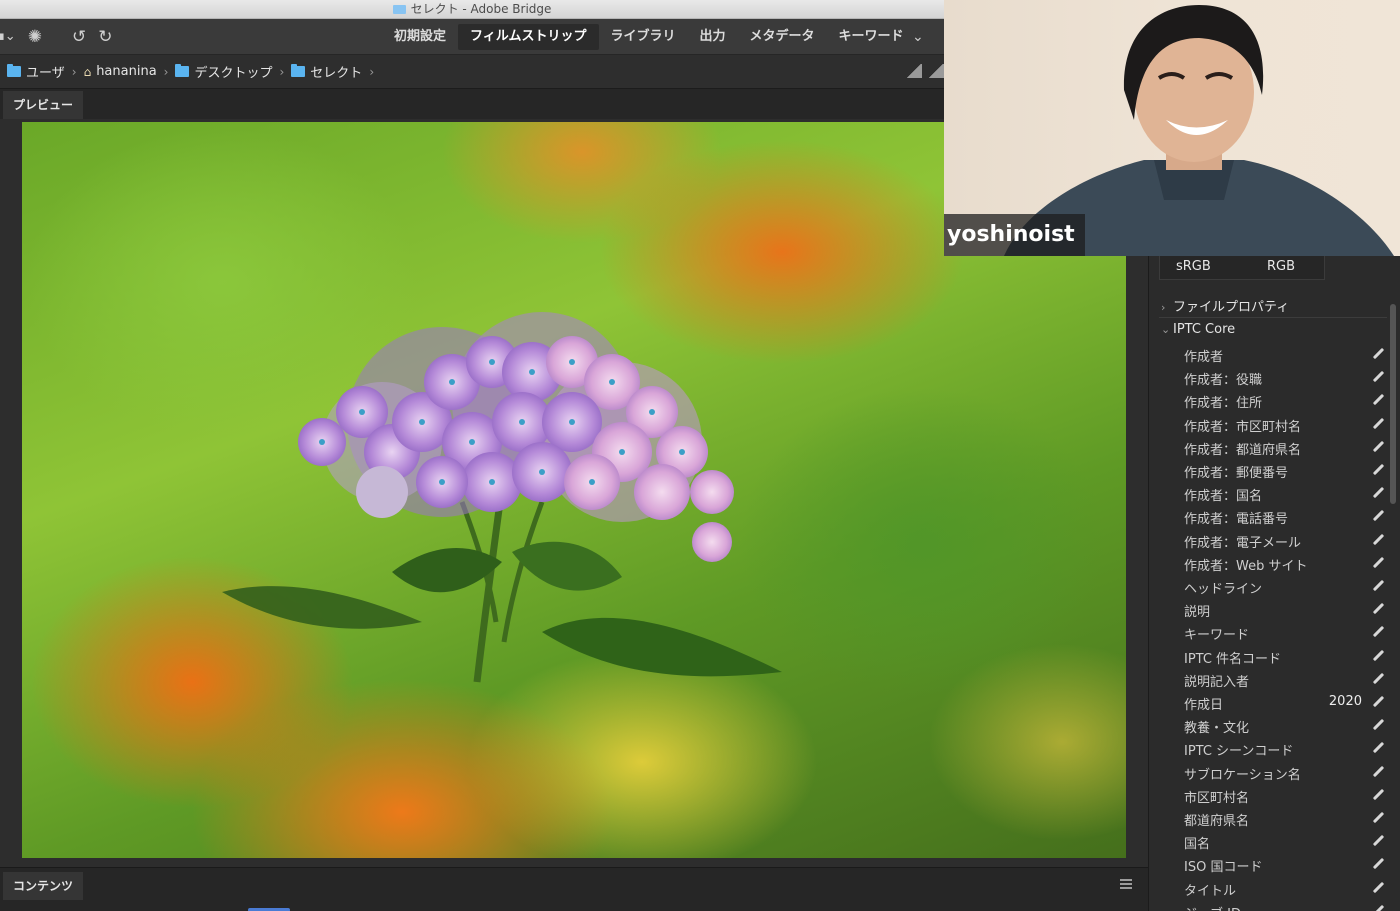 Image resolution: width=1400 pixels, height=911 pixels. Describe the element at coordinates (105, 37) in the screenshot. I see `rotate-right-icon: ↻` at that location.